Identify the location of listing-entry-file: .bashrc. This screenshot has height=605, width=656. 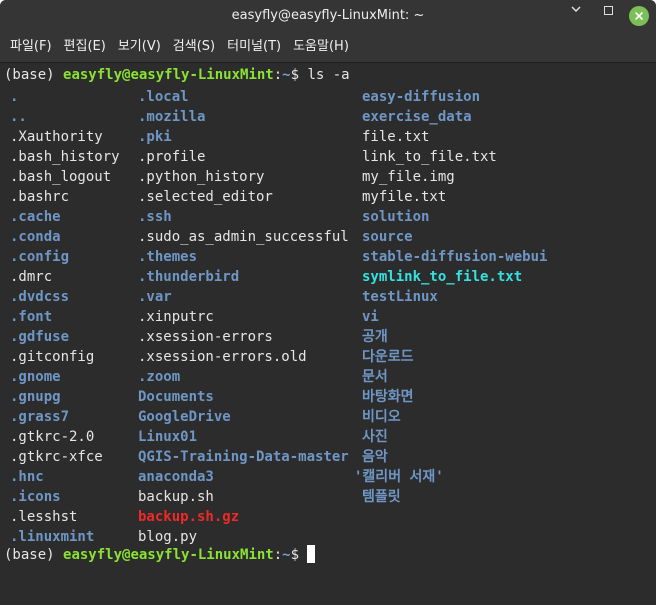
(40, 197).